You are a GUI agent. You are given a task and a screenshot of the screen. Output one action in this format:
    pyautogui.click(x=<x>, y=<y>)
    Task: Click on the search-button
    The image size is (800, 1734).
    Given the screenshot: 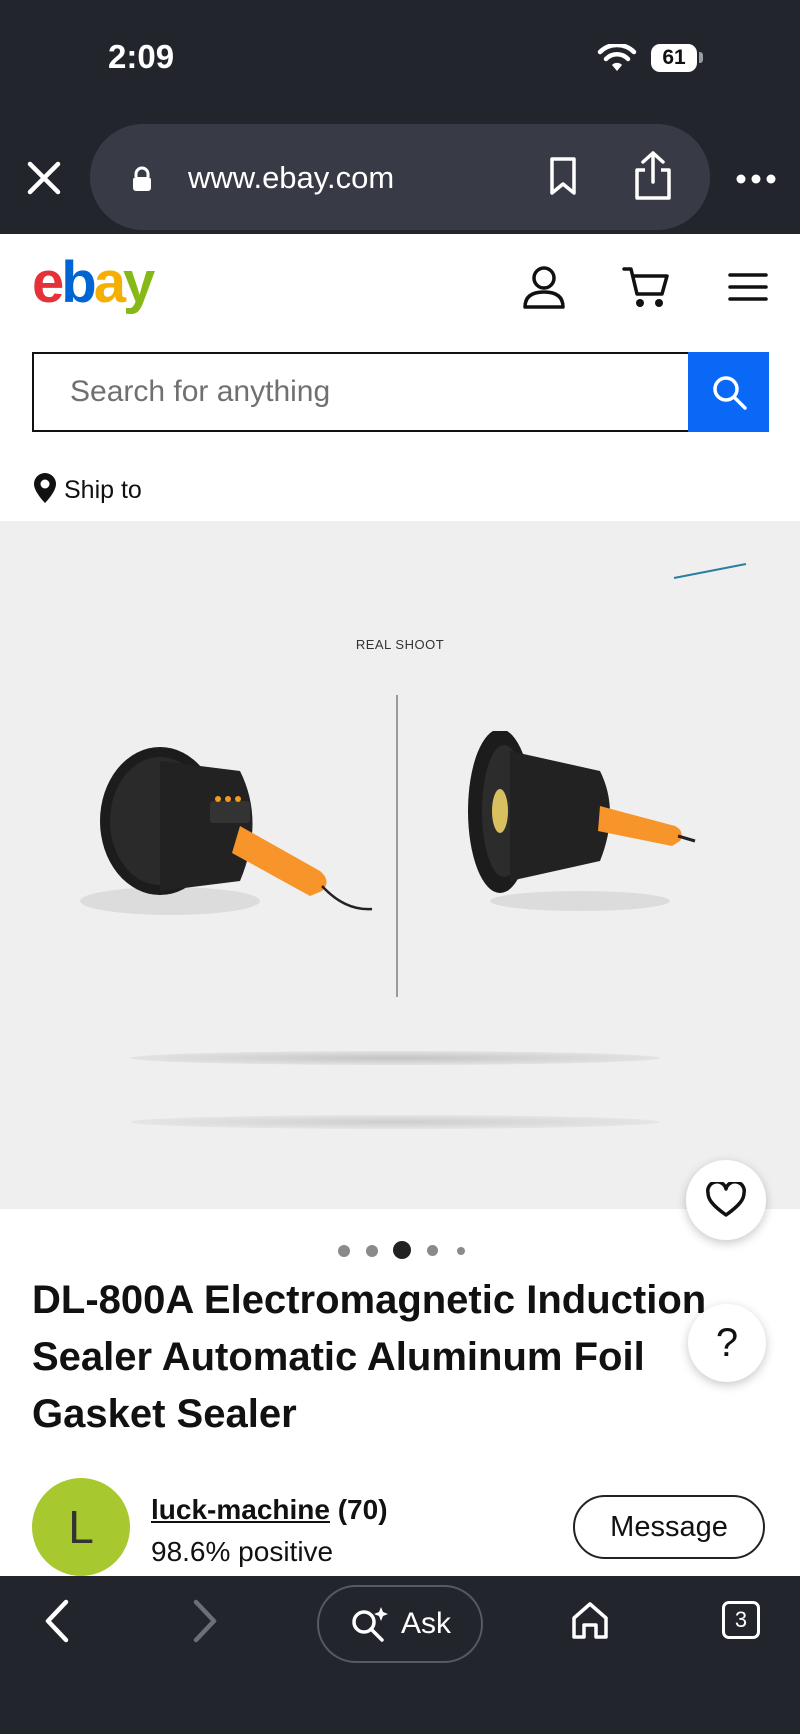 What is the action you would take?
    pyautogui.click(x=728, y=392)
    